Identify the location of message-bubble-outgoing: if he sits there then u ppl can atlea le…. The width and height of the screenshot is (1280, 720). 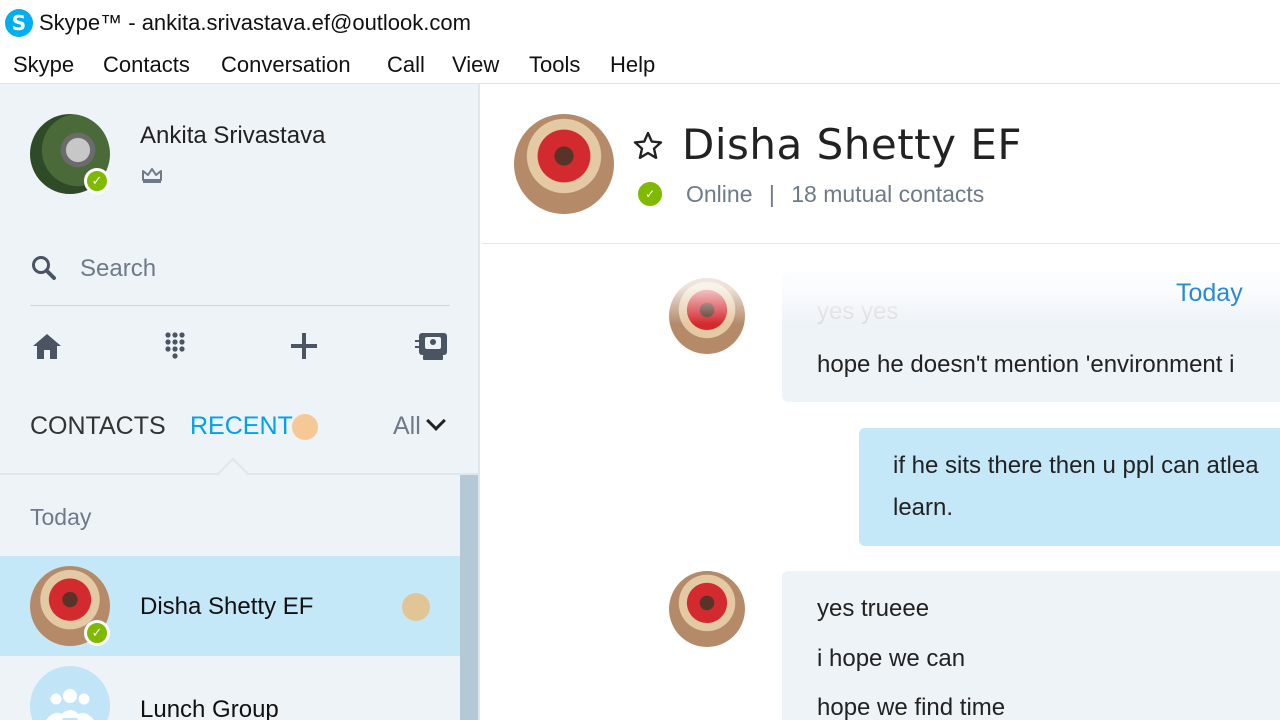
(1069, 487).